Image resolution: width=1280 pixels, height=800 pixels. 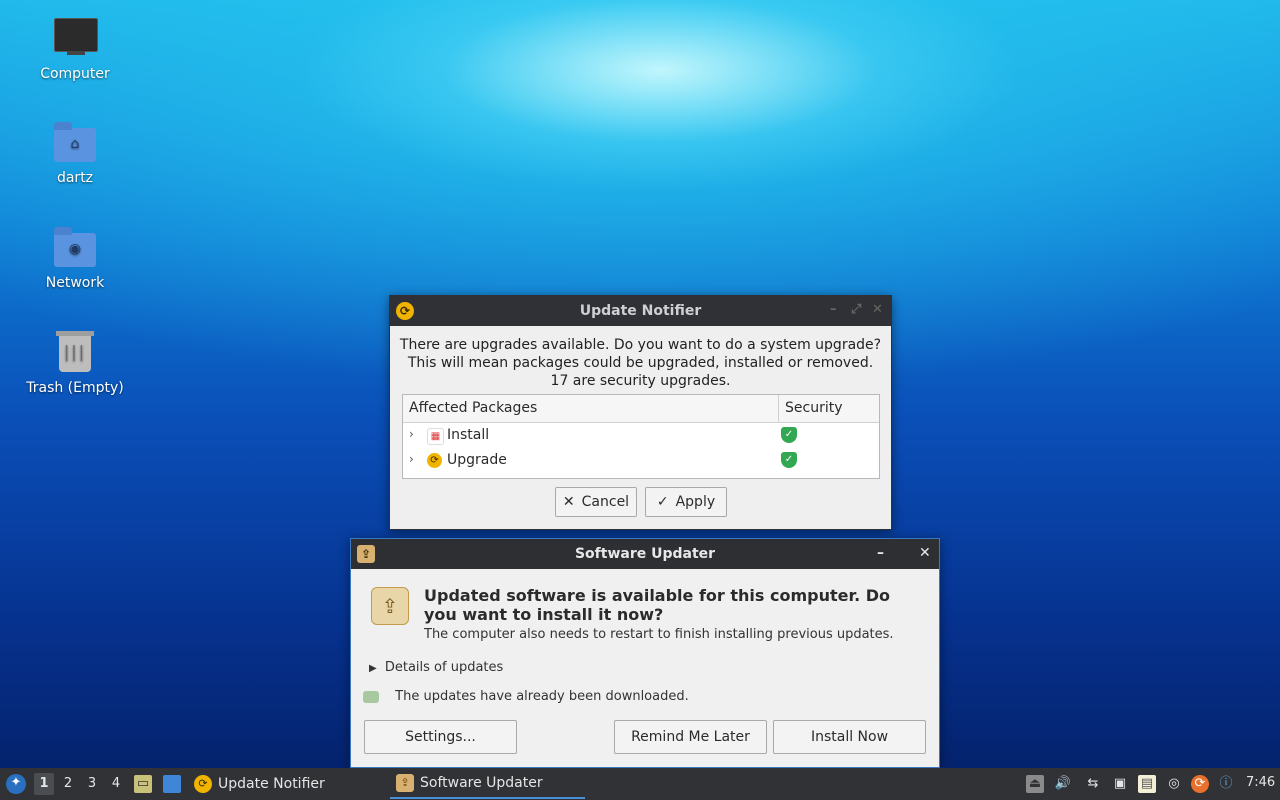 What do you see at coordinates (75, 74) in the screenshot?
I see `desktop-icon-label: Computer` at bounding box center [75, 74].